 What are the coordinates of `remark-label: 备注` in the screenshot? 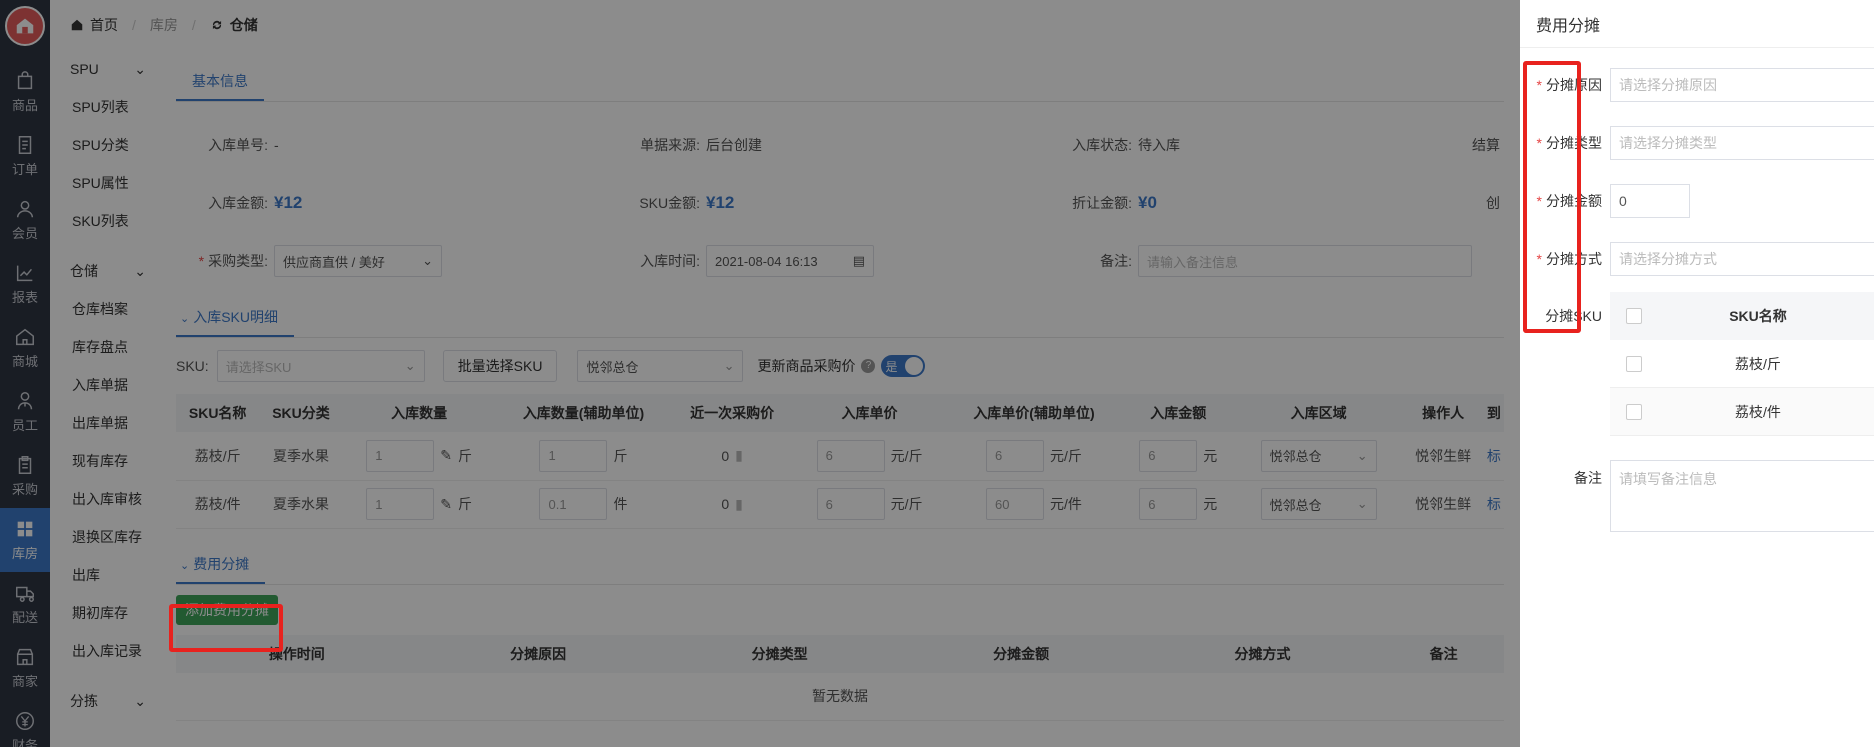 It's located at (1588, 478).